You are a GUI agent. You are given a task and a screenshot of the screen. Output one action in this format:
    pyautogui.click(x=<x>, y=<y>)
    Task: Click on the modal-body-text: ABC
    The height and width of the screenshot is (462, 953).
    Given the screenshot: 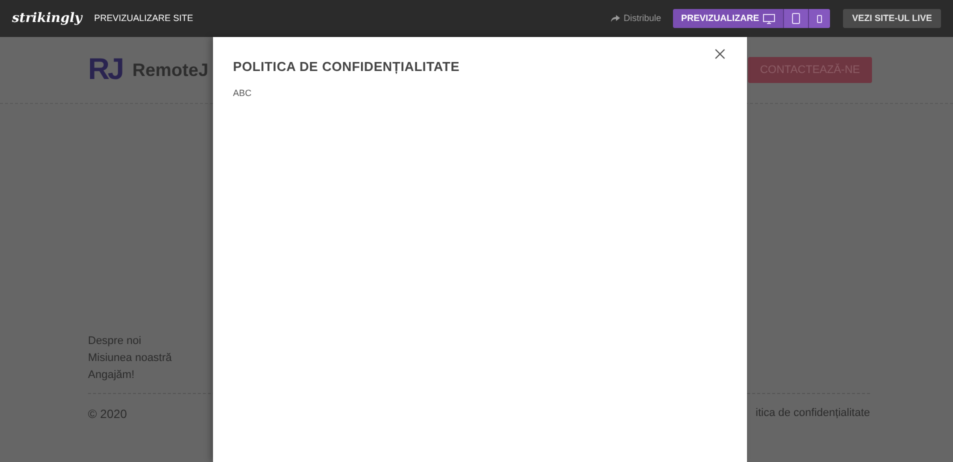 What is the action you would take?
    pyautogui.click(x=243, y=93)
    